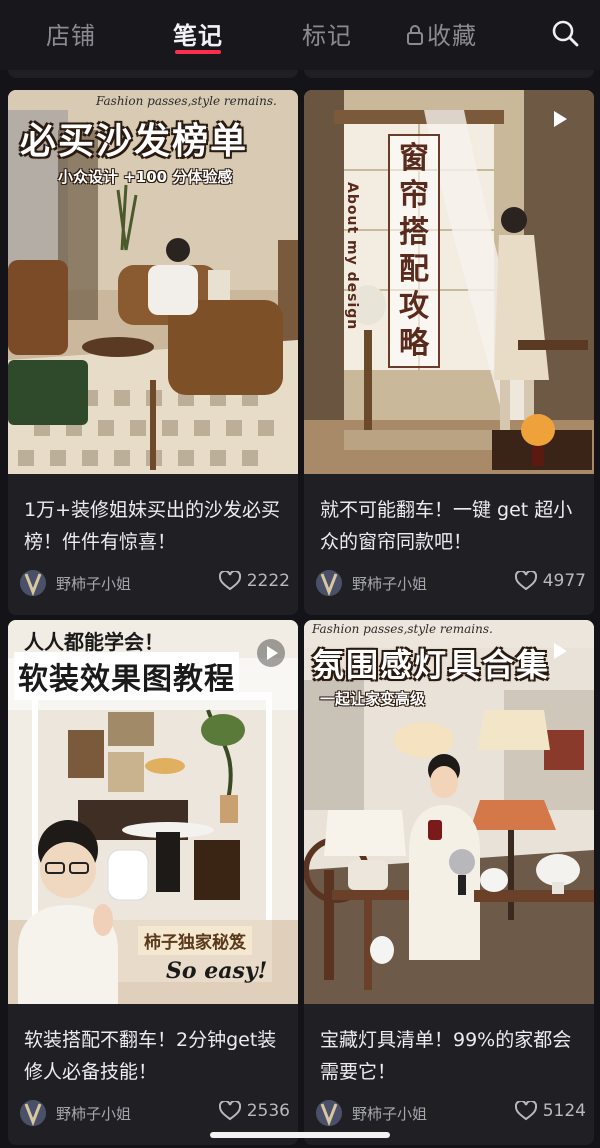 This screenshot has height=1148, width=600. Describe the element at coordinates (198, 52) in the screenshot. I see `active-tab-indicator` at that location.